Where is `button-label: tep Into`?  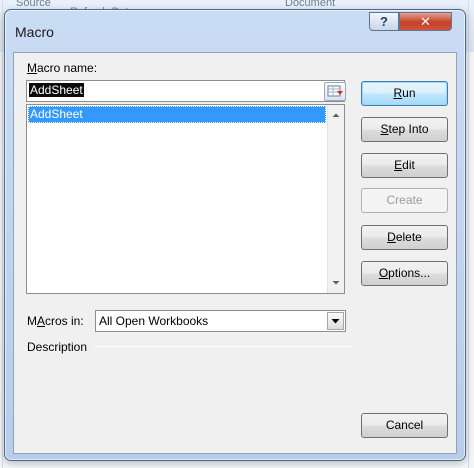
button-label: tep Into is located at coordinates (408, 129).